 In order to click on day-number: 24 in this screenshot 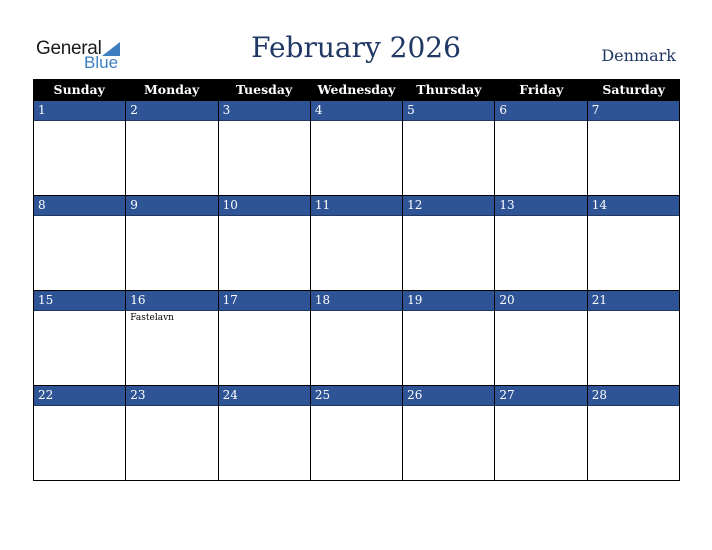, I will do `click(264, 396)`.